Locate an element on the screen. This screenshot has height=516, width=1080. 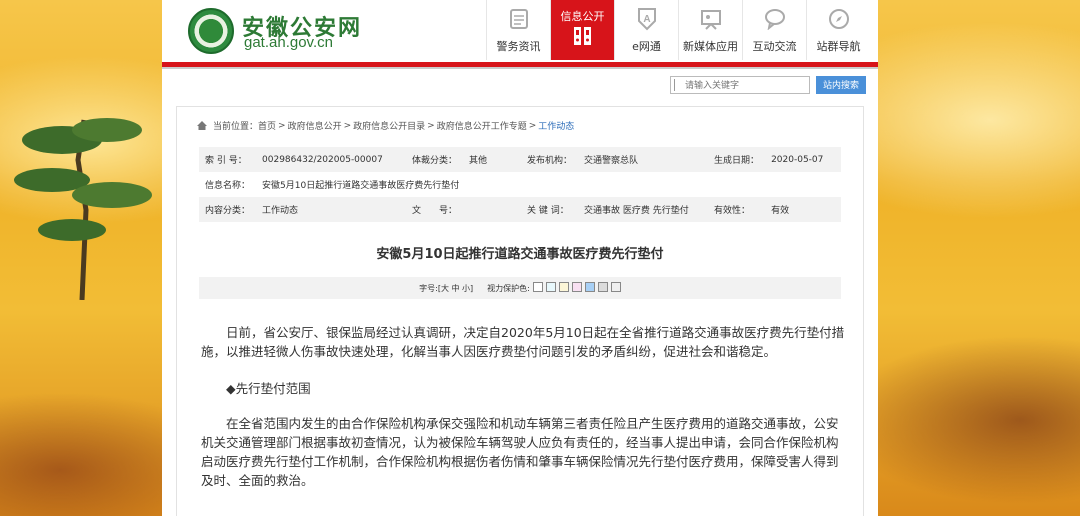
compass-icon is located at coordinates (839, 19).